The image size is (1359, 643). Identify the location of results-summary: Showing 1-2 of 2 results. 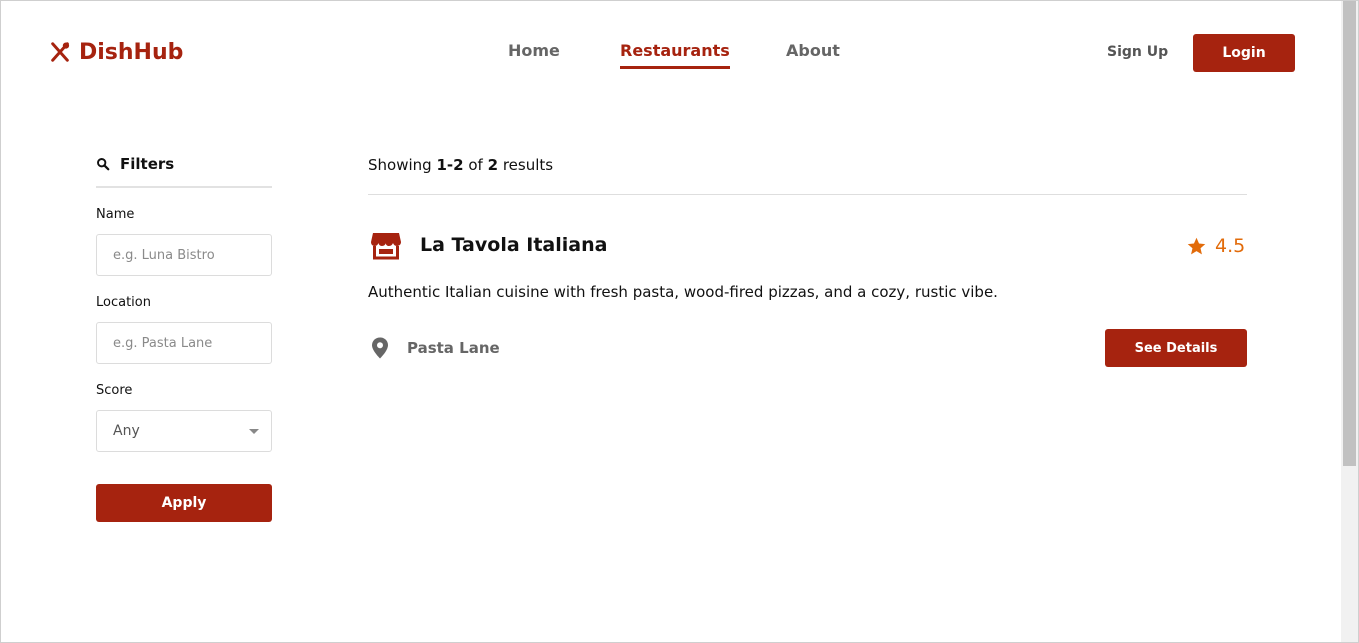
(460, 165).